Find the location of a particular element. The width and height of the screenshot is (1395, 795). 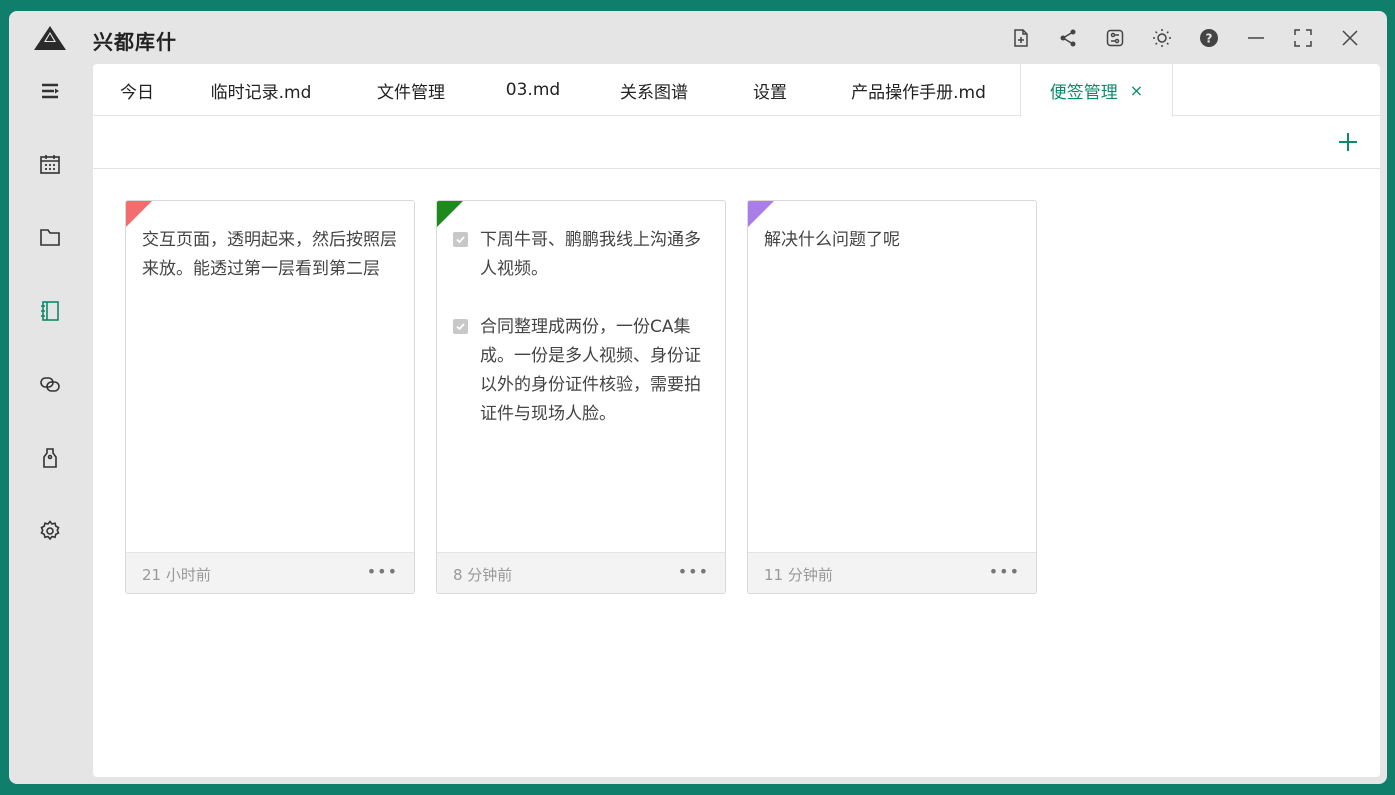

tab-file-manager: 文件管理 is located at coordinates (411, 90).